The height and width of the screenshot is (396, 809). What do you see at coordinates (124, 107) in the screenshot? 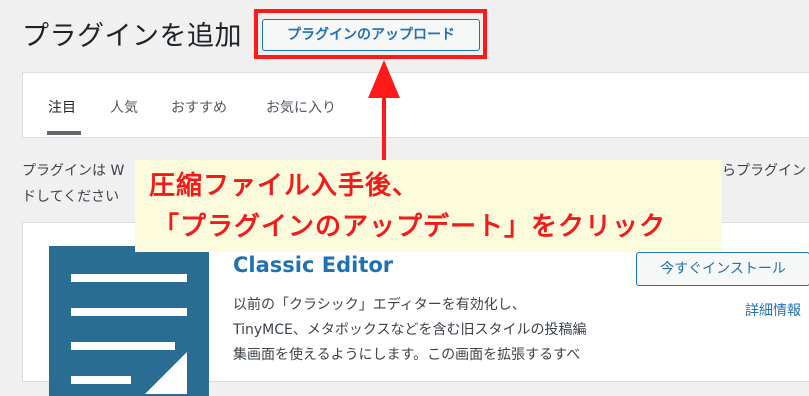
I see `tab-popular: 人気` at bounding box center [124, 107].